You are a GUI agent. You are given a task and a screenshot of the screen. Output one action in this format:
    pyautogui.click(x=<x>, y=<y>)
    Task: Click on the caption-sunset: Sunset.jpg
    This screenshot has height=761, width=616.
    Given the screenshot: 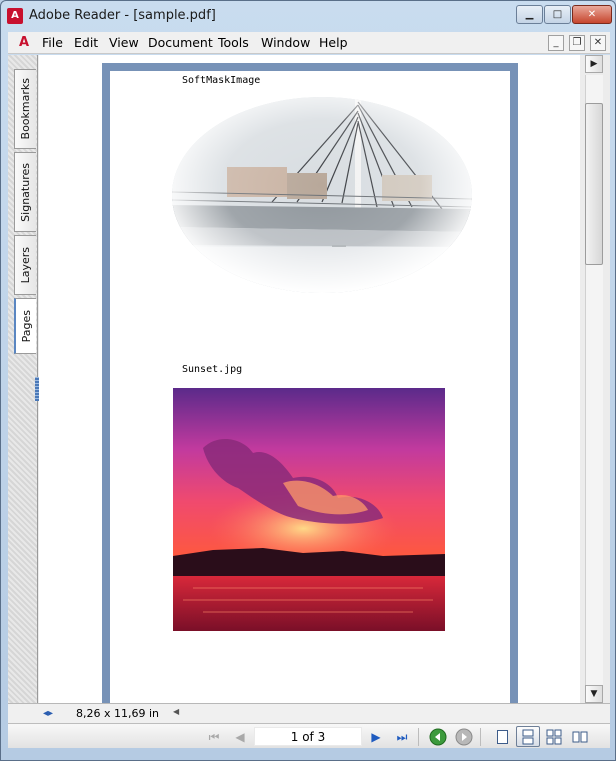 What is the action you would take?
    pyautogui.click(x=212, y=369)
    